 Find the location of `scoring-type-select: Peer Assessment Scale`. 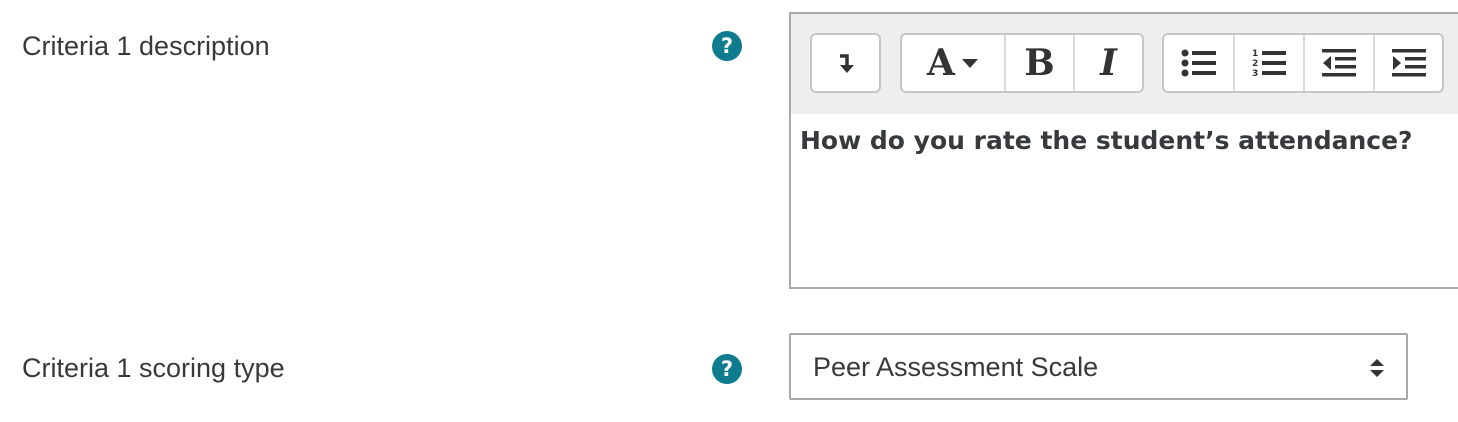

scoring-type-select: Peer Assessment Scale is located at coordinates (1098, 366).